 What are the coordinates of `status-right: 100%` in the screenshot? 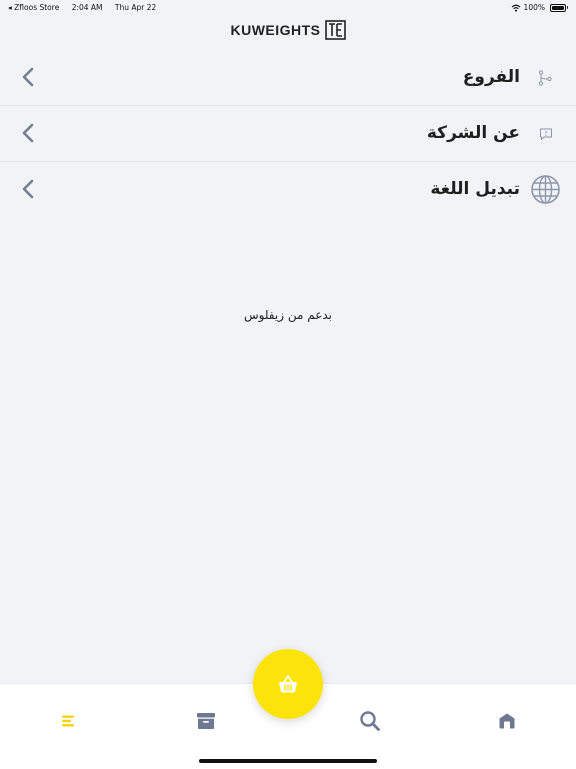 It's located at (539, 7).